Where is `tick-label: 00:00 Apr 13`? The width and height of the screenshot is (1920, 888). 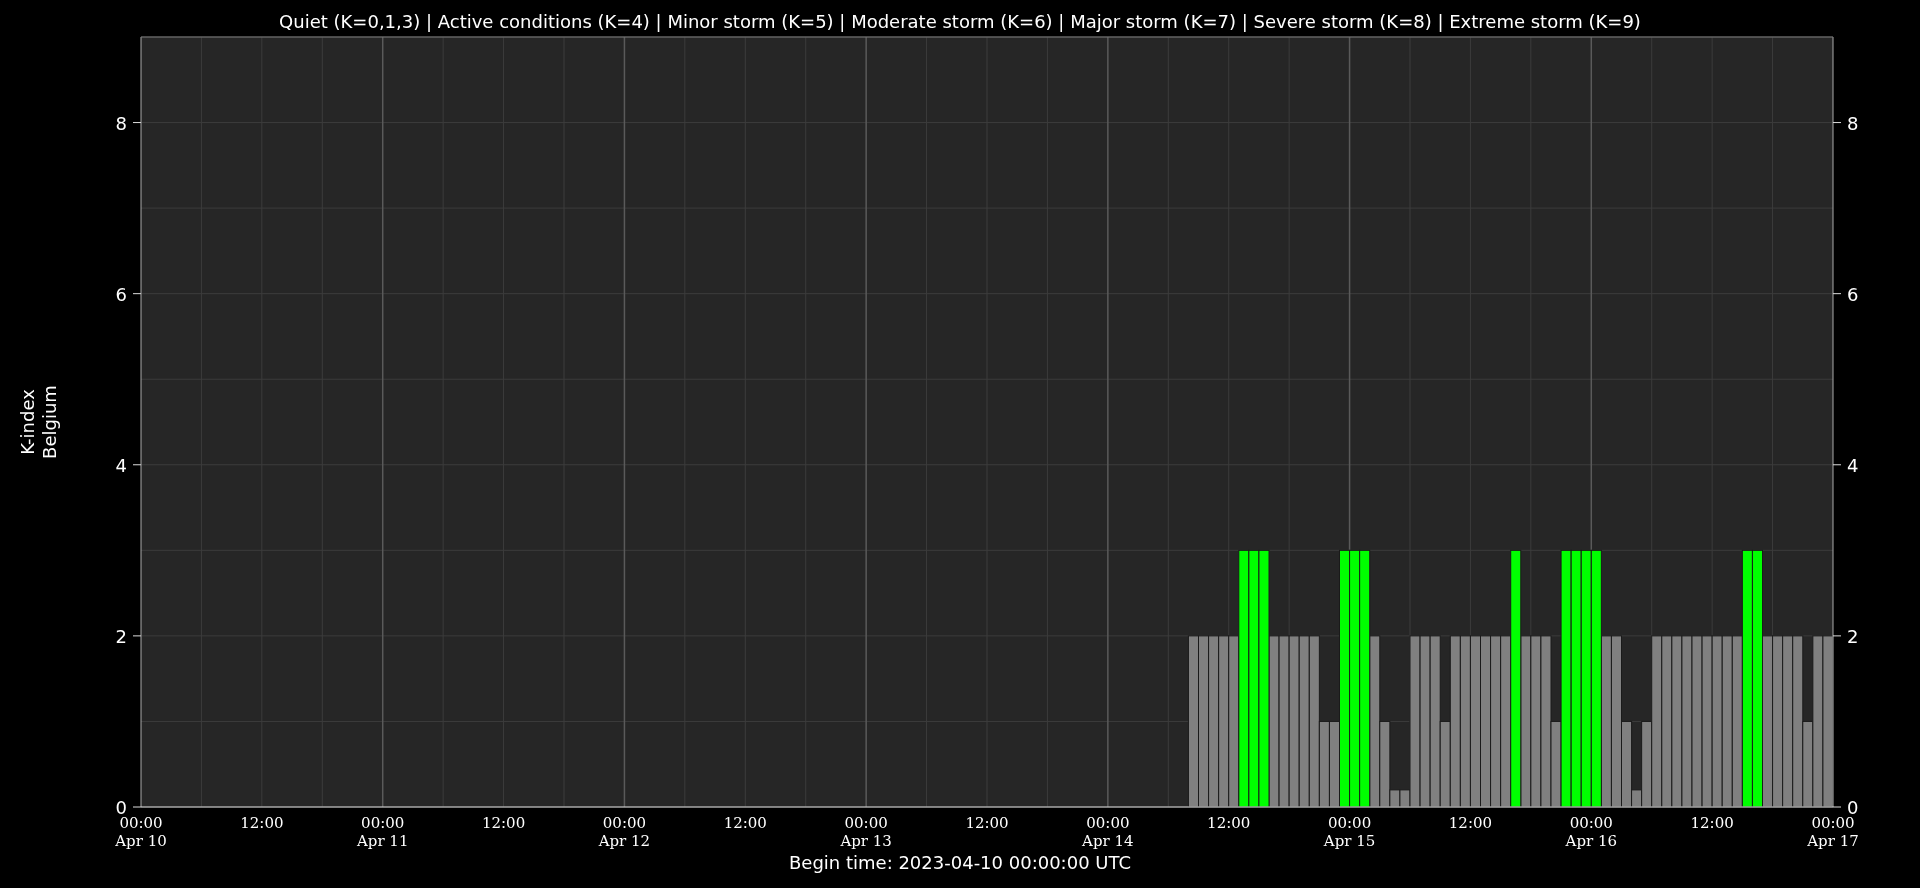 tick-label: 00:00 Apr 13 is located at coordinates (866, 832).